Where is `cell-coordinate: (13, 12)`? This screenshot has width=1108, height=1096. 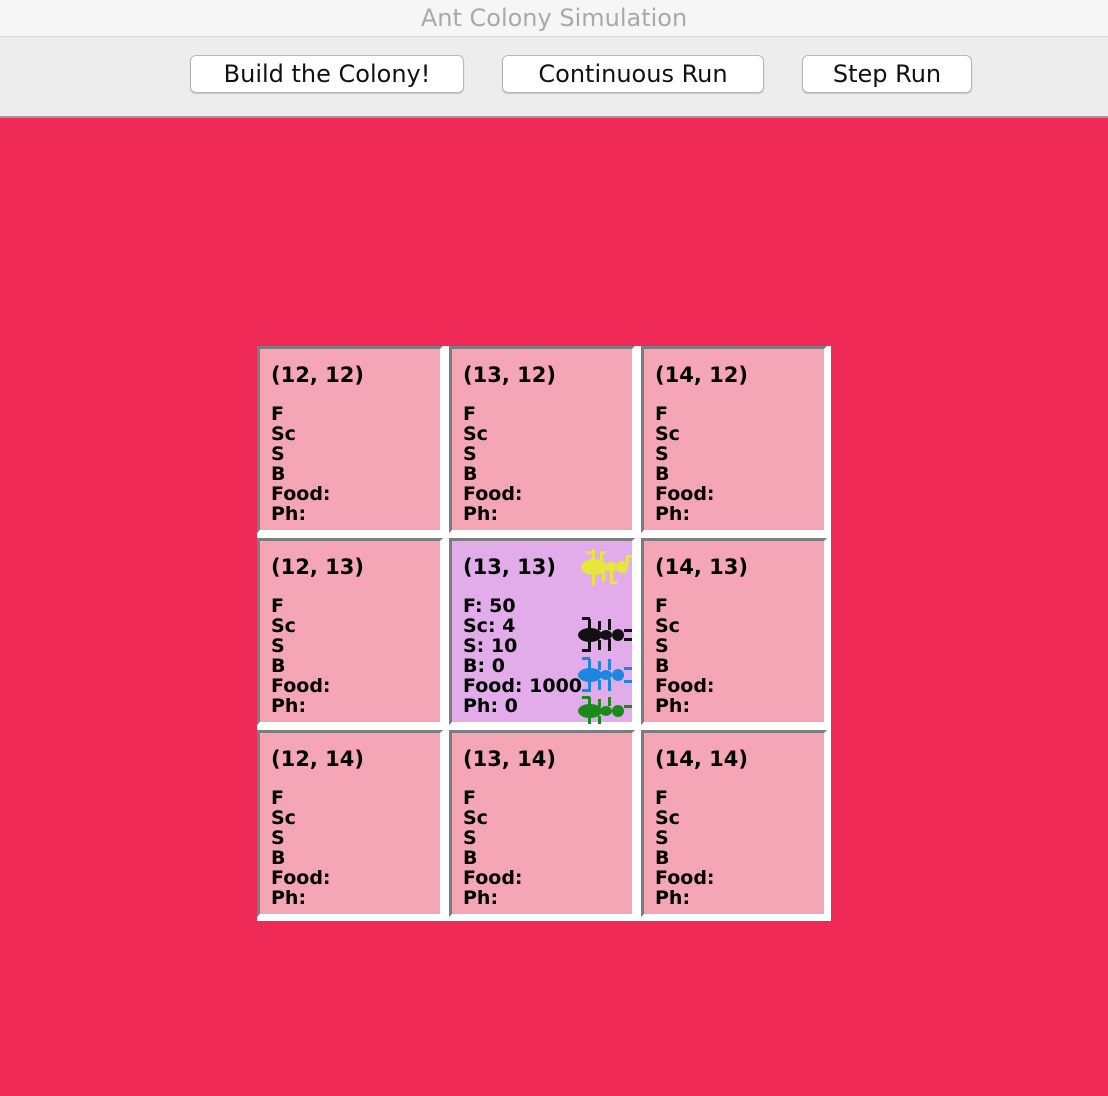 cell-coordinate: (13, 12) is located at coordinates (509, 375).